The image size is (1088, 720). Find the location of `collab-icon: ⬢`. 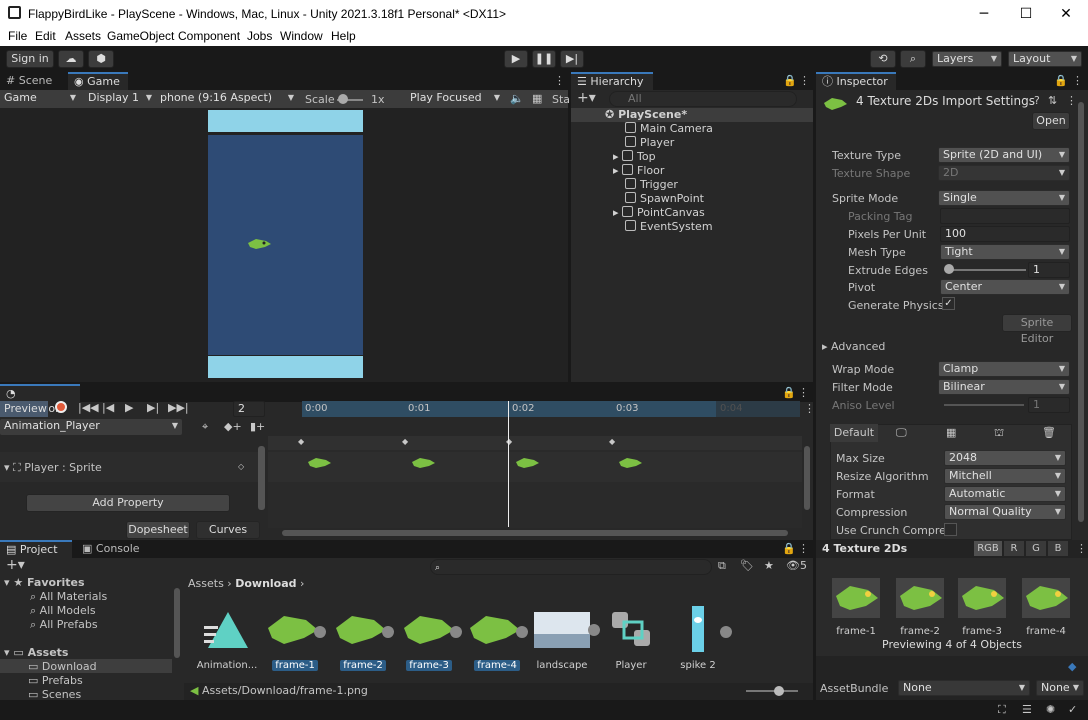

collab-icon: ⬢ is located at coordinates (101, 59).